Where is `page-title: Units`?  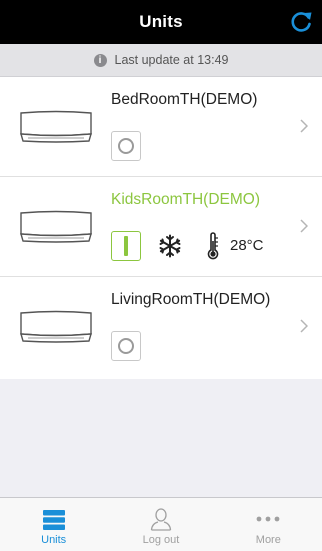
page-title: Units is located at coordinates (161, 21).